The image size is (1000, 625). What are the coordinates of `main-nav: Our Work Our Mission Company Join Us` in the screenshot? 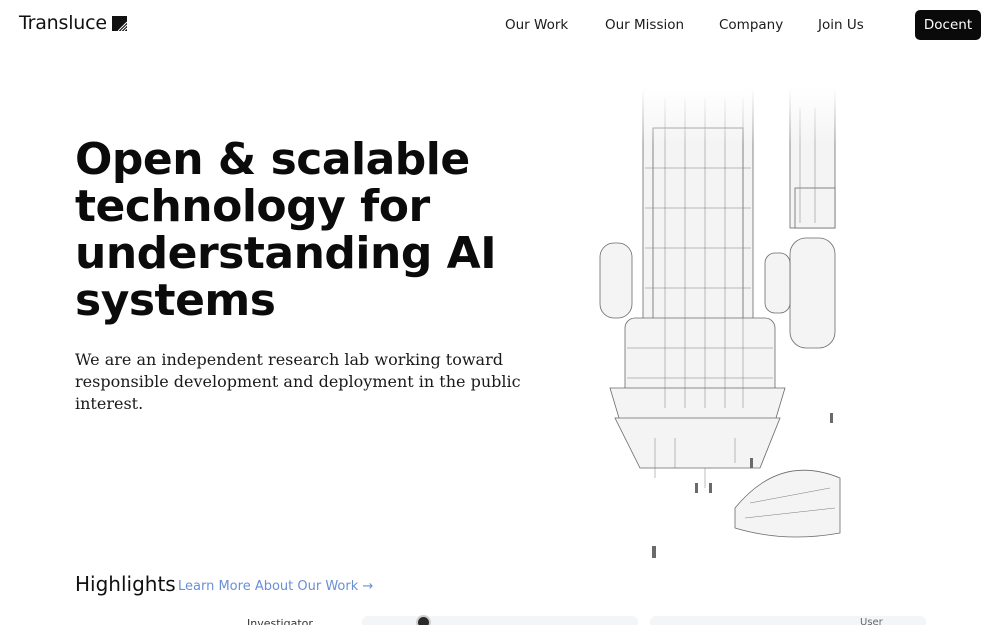 It's located at (500, 27).